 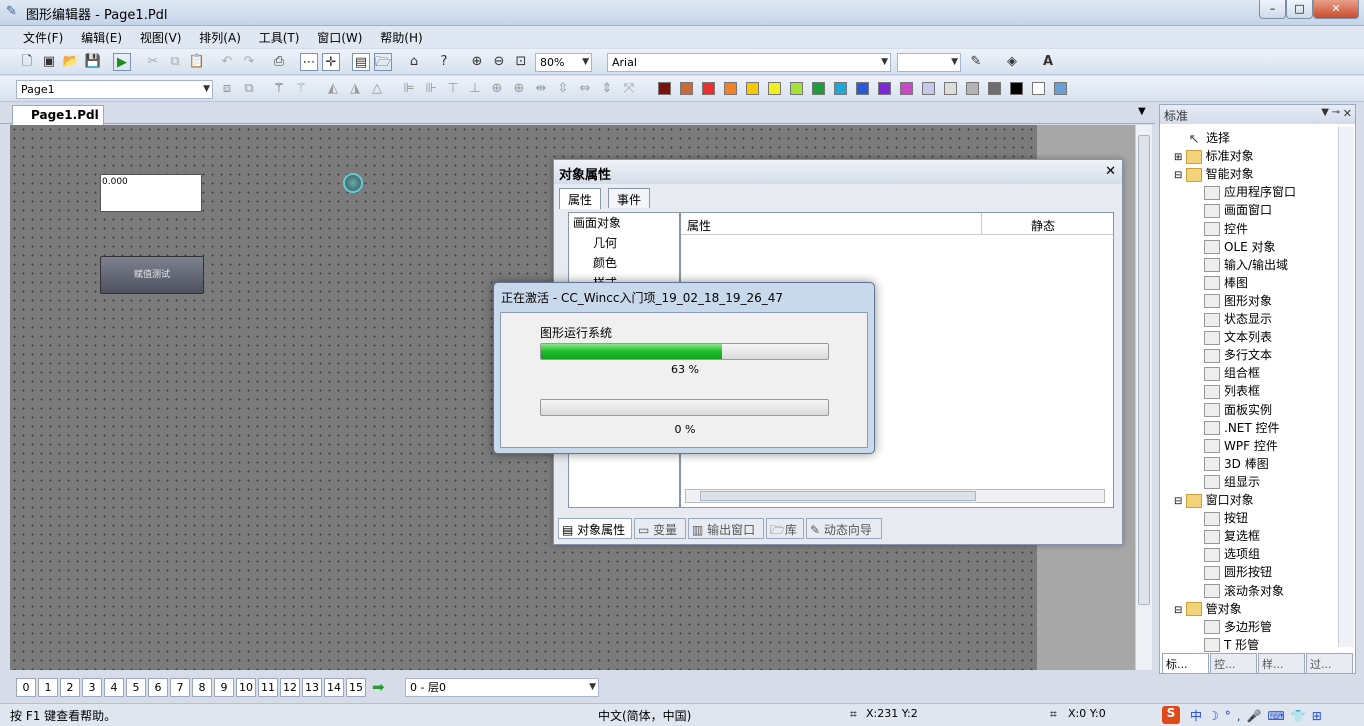 What do you see at coordinates (1238, 337) in the screenshot?
I see `tree-item: 文本列表` at bounding box center [1238, 337].